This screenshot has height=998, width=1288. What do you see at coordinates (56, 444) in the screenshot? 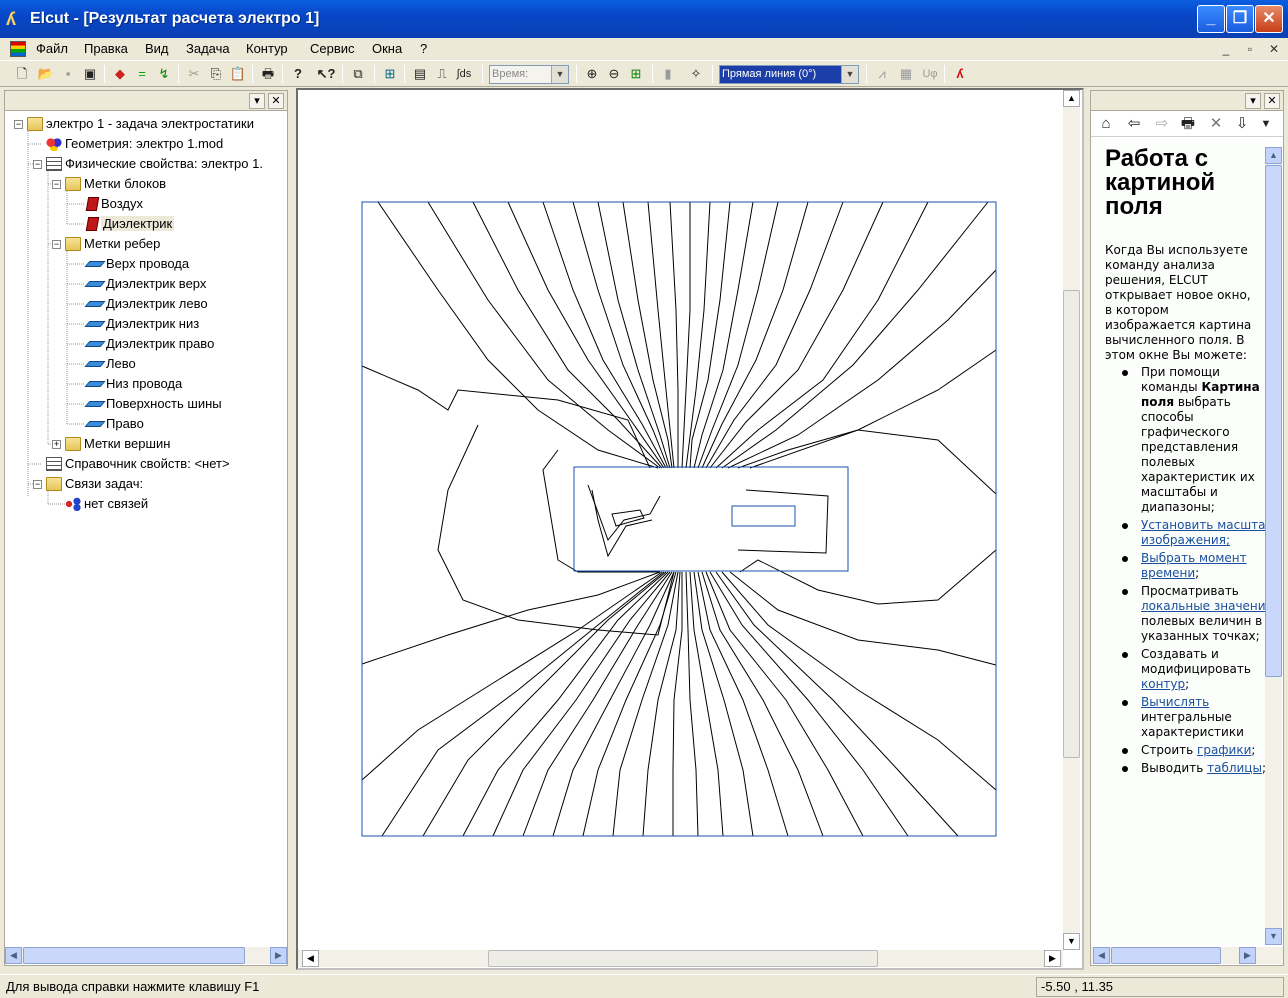
I see `expand-toggle: +` at bounding box center [56, 444].